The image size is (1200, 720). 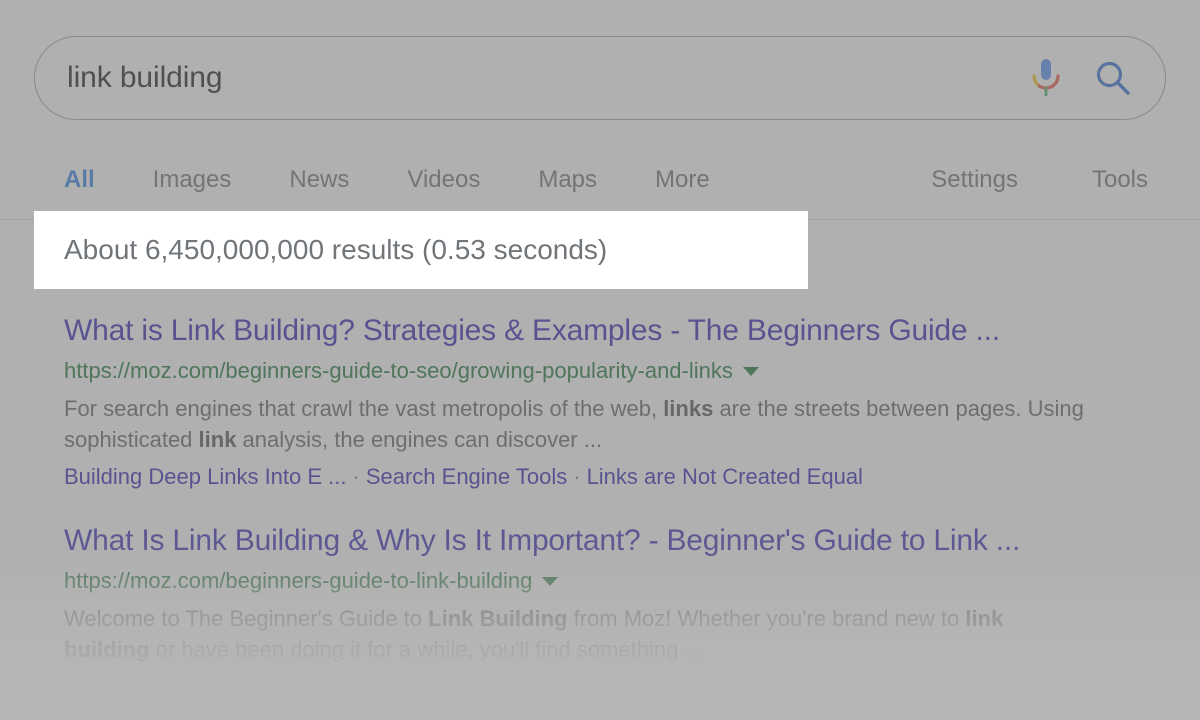 I want to click on tab-news: News, so click(x=319, y=180).